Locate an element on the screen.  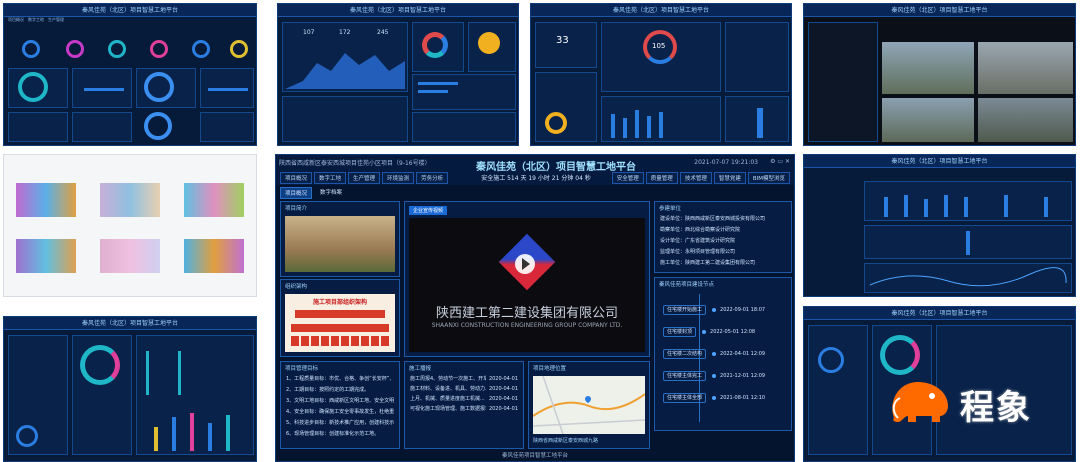
panel-title: 组织架构 is located at coordinates (296, 287).